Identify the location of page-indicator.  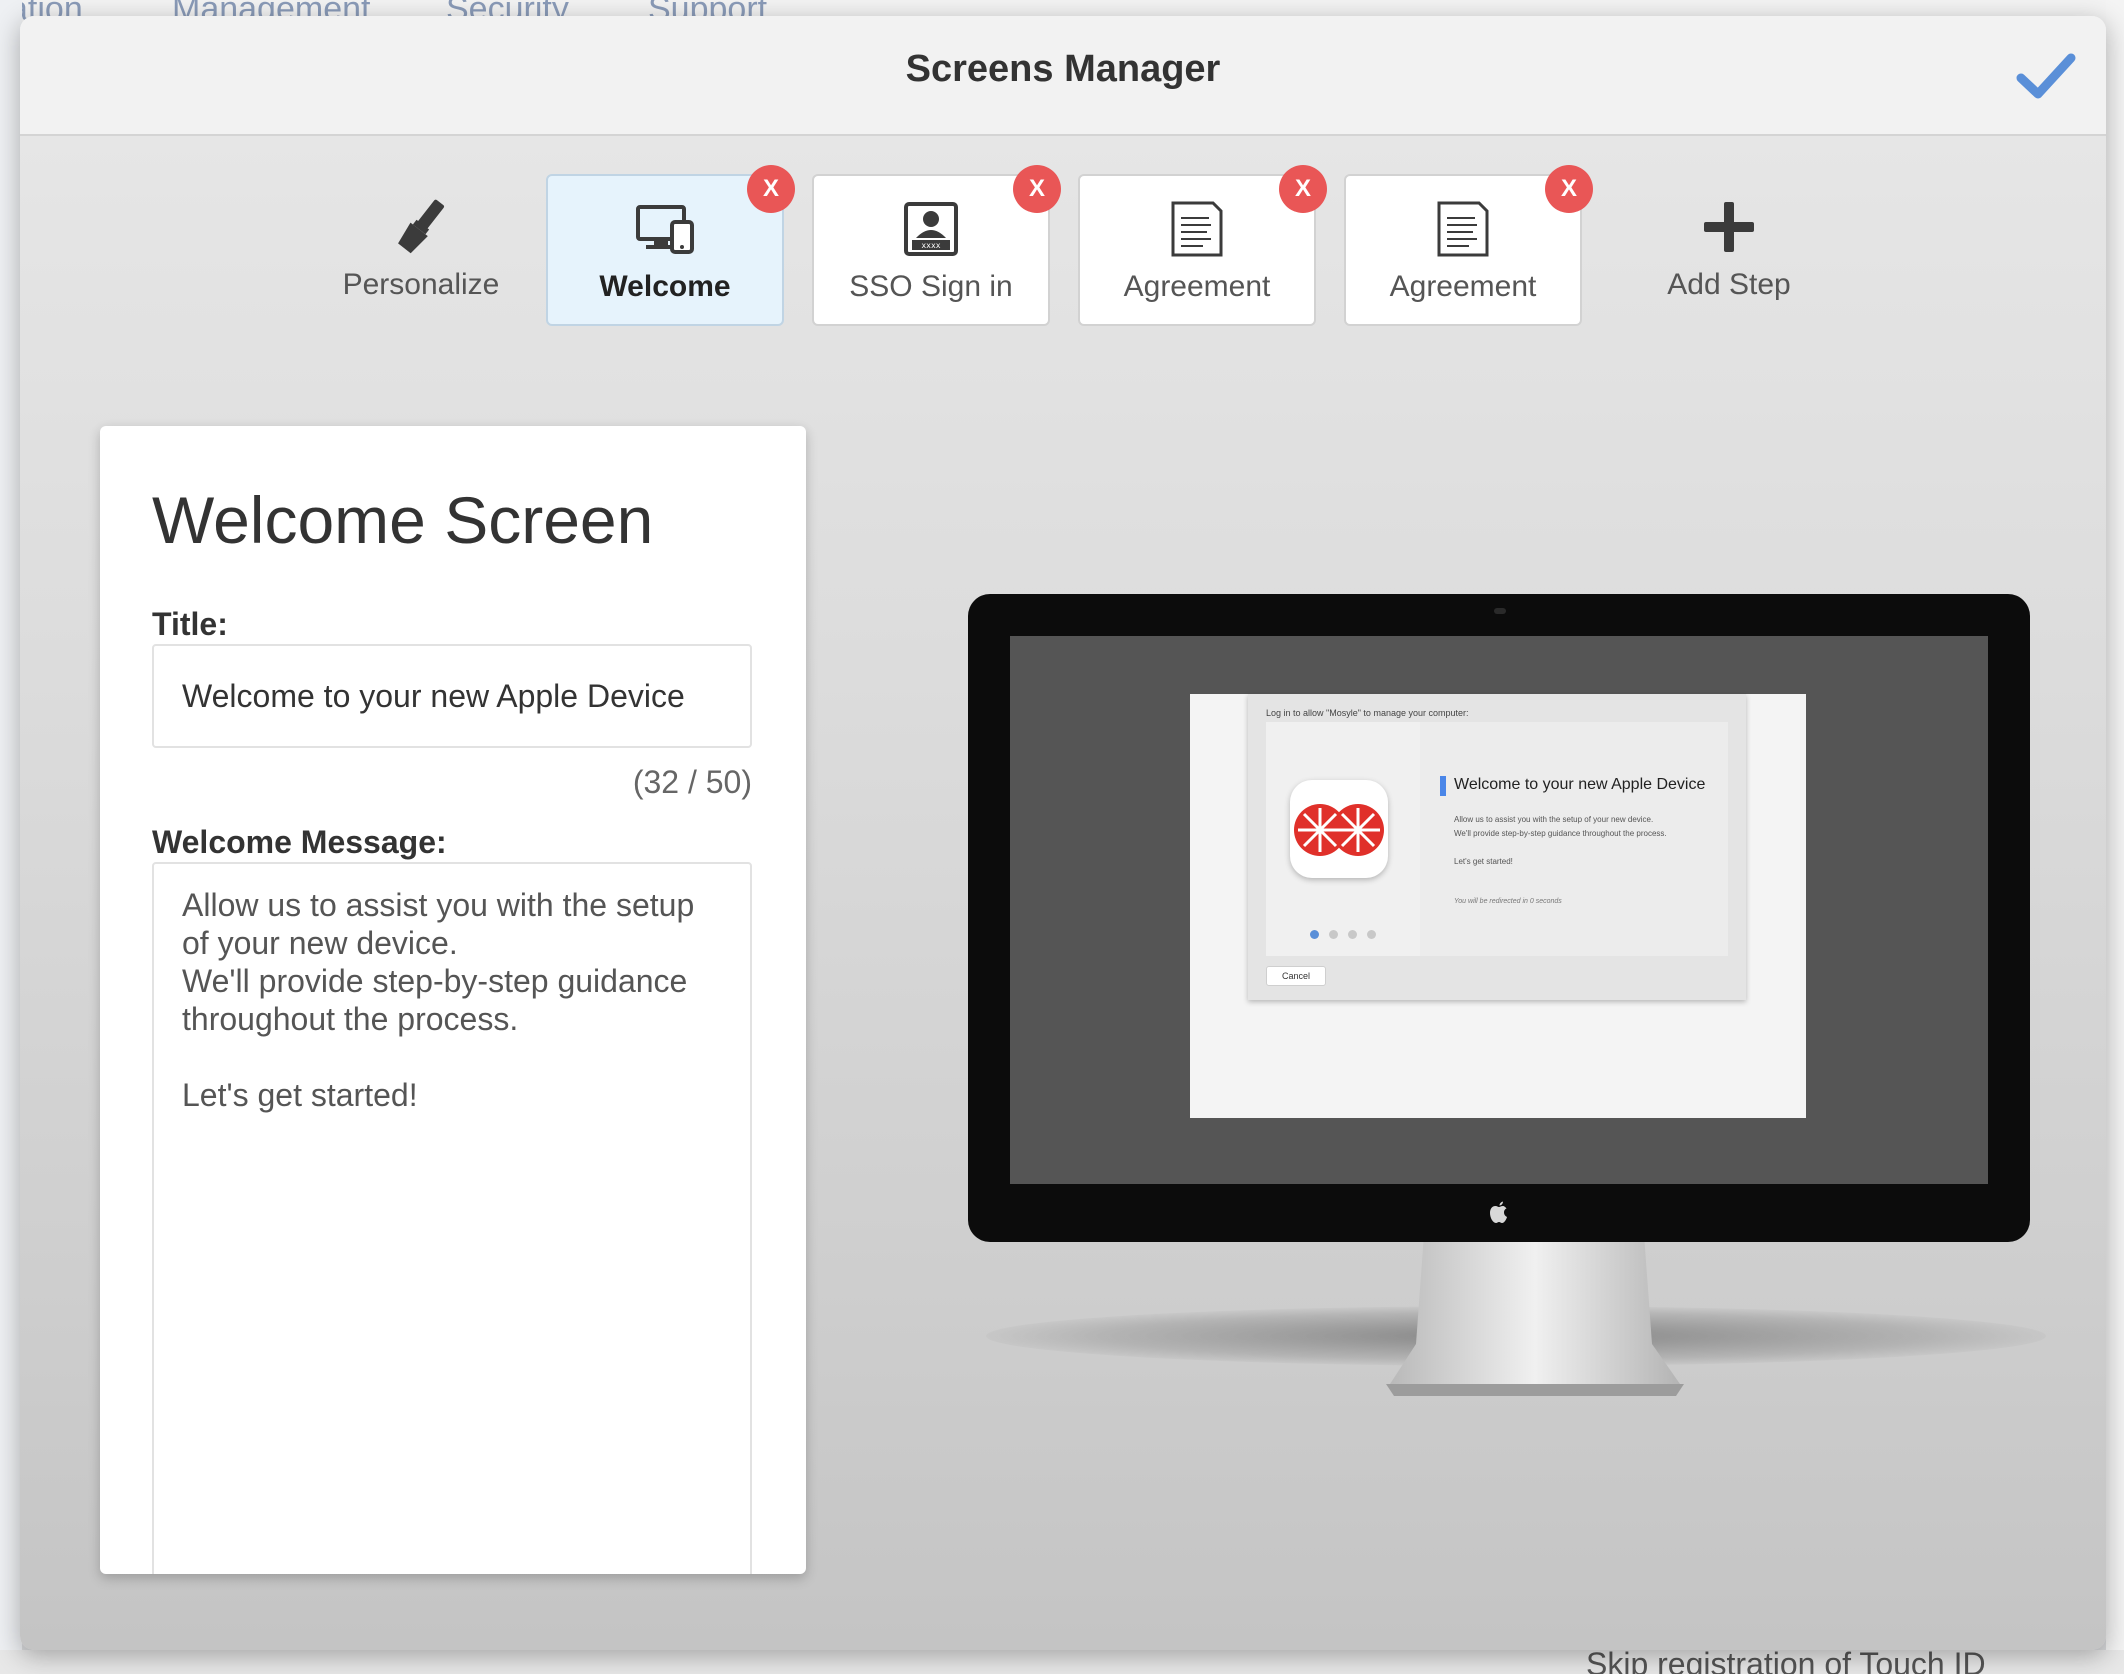
(1348, 935).